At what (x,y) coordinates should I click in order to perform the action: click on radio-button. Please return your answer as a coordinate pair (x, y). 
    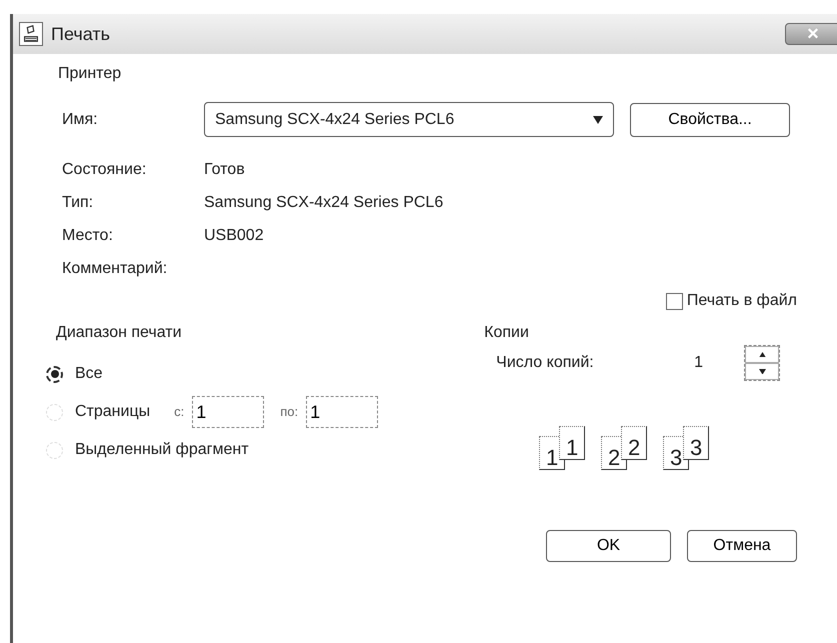
    Looking at the image, I should click on (54, 374).